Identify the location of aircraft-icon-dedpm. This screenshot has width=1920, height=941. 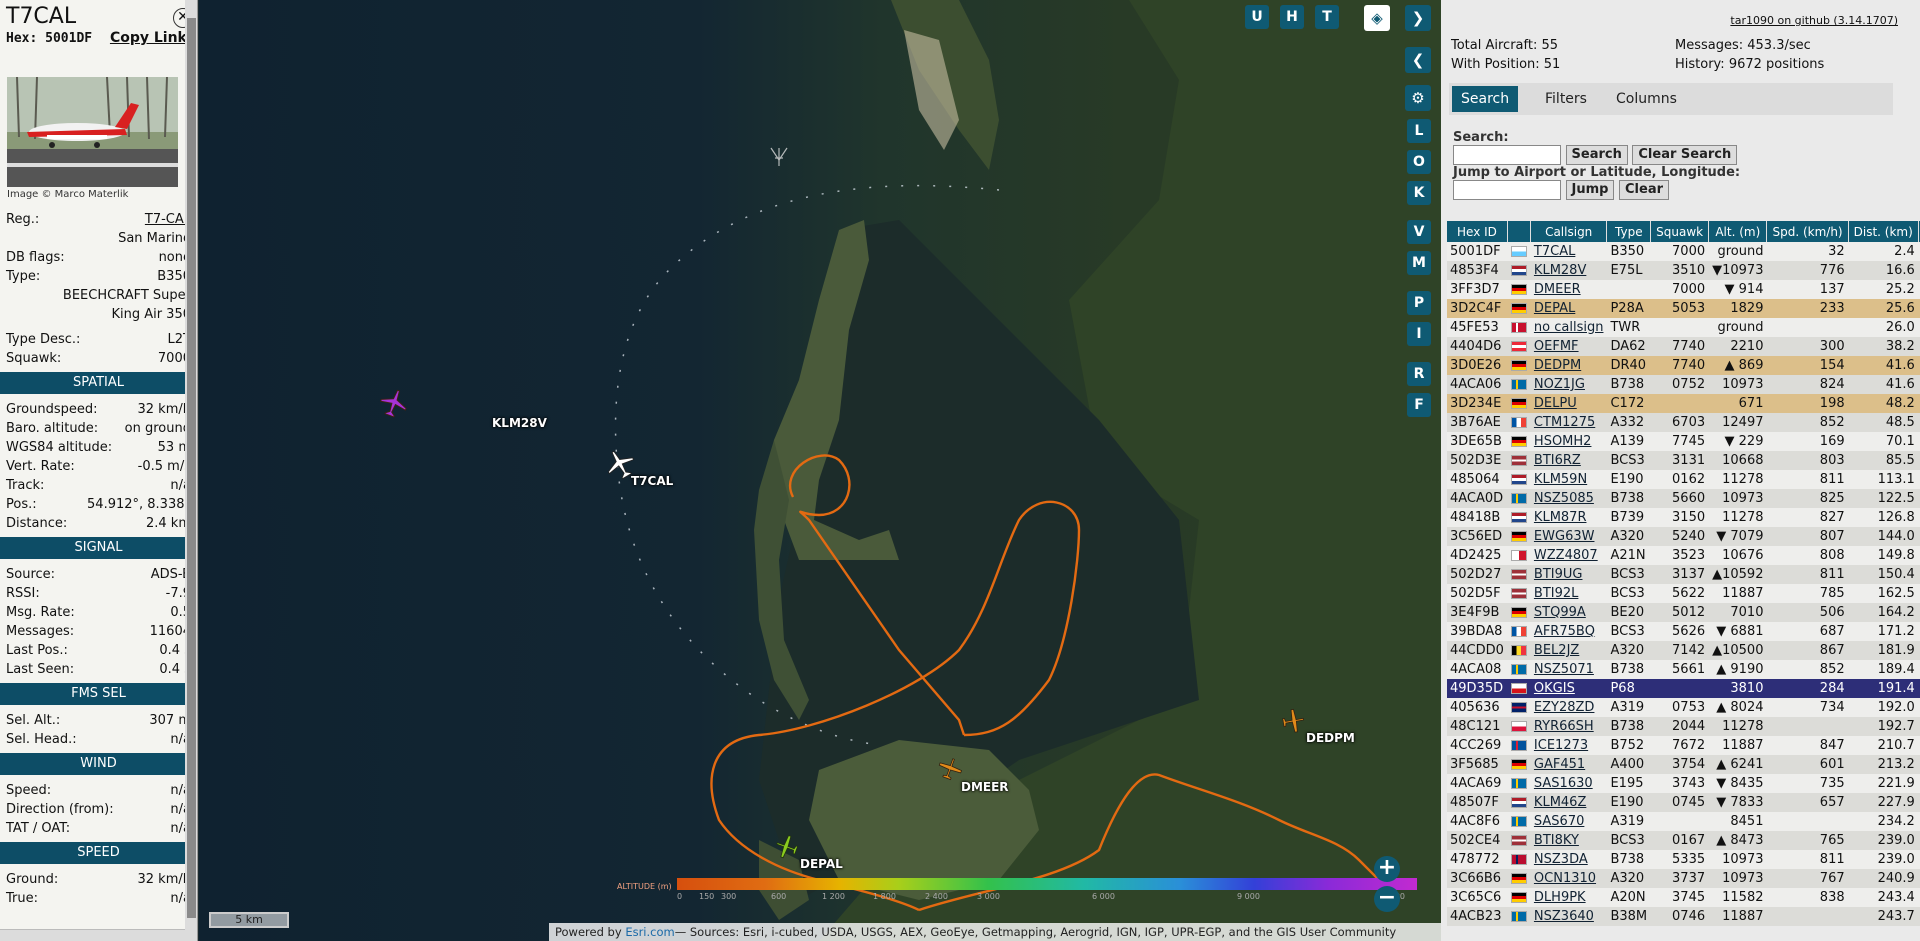
(1293, 721).